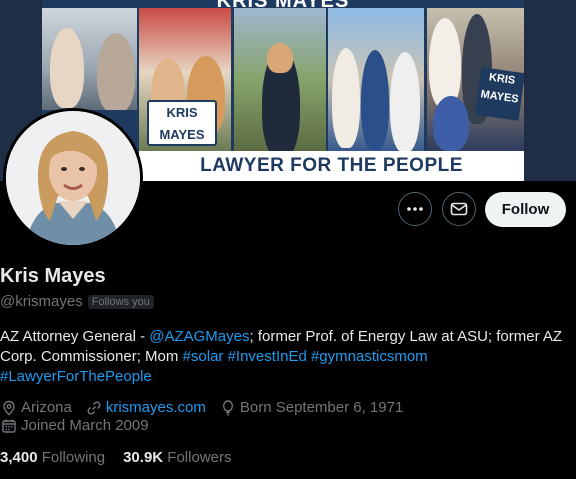  Describe the element at coordinates (199, 457) in the screenshot. I see `followers-label: Followers` at that location.